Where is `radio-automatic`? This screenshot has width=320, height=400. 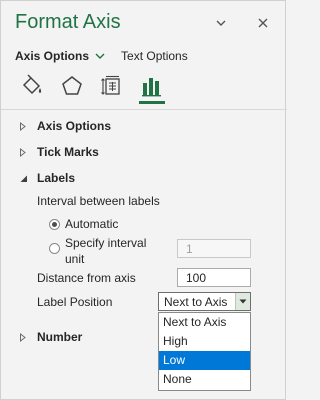 radio-automatic is located at coordinates (54, 224).